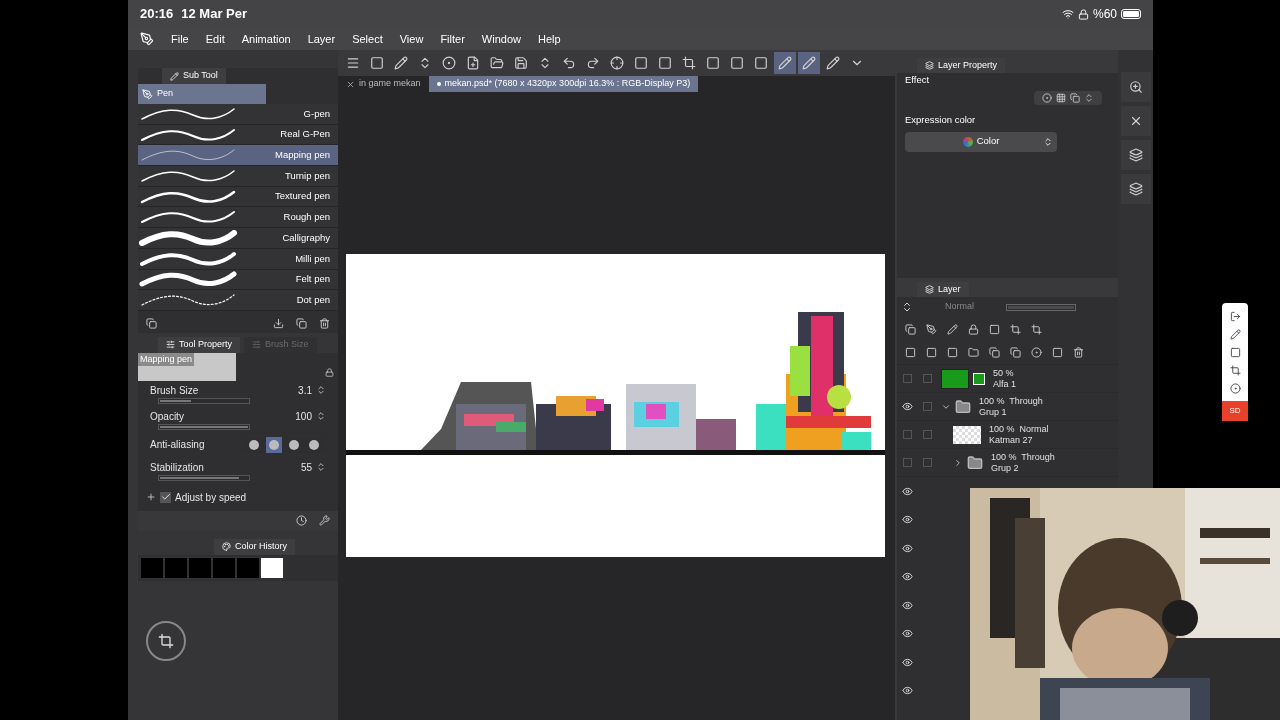 The width and height of the screenshot is (1280, 720). I want to click on document-tab: mekan.psd* (7680 x 4320px 300dpi 16.3% : RGB-Display P3), so click(563, 84).